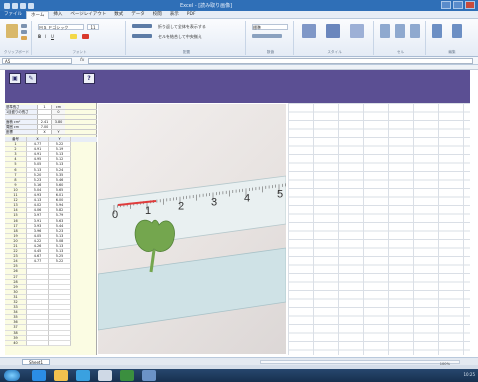 Image resolution: width=478 pixels, height=382 pixels. Describe the element at coordinates (39, 36) in the screenshot. I see `bold-icon: B` at that location.